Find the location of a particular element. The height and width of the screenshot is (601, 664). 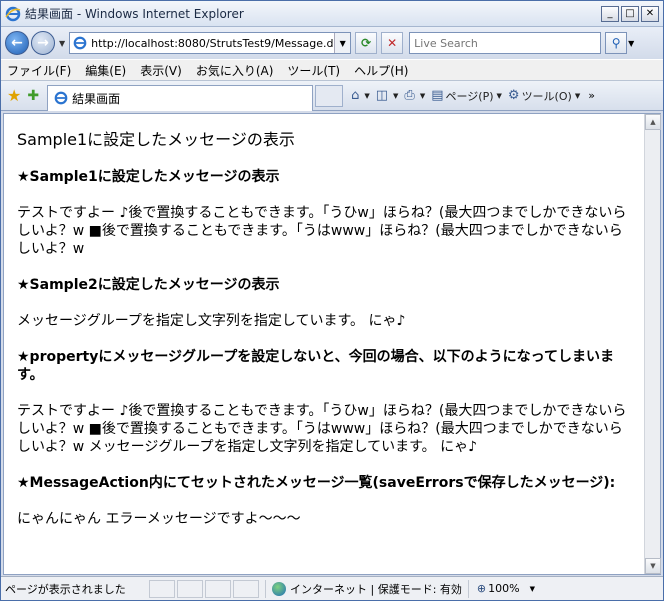

close-icon: ✕ is located at coordinates (650, 13).